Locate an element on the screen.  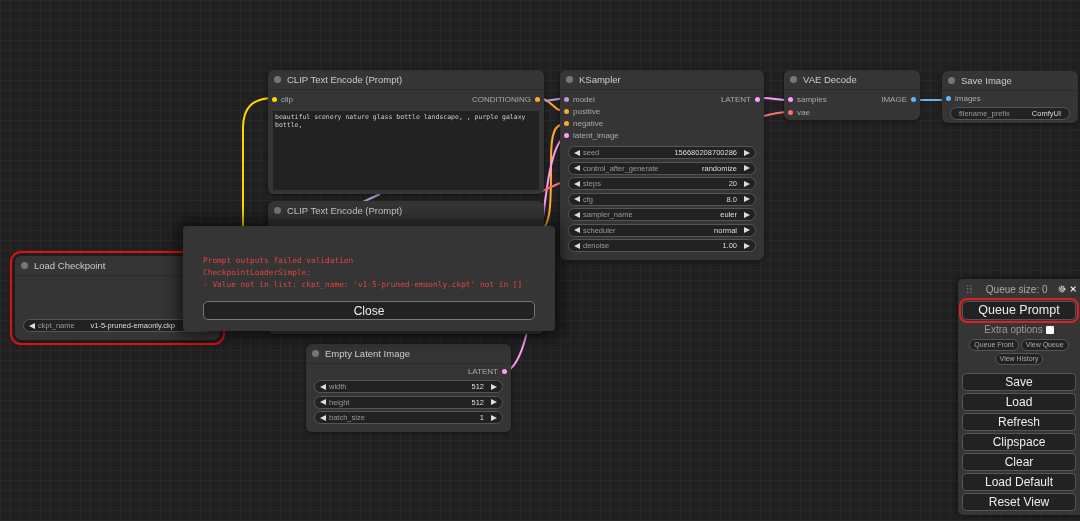
input-label: latent_image is located at coordinates (596, 136).